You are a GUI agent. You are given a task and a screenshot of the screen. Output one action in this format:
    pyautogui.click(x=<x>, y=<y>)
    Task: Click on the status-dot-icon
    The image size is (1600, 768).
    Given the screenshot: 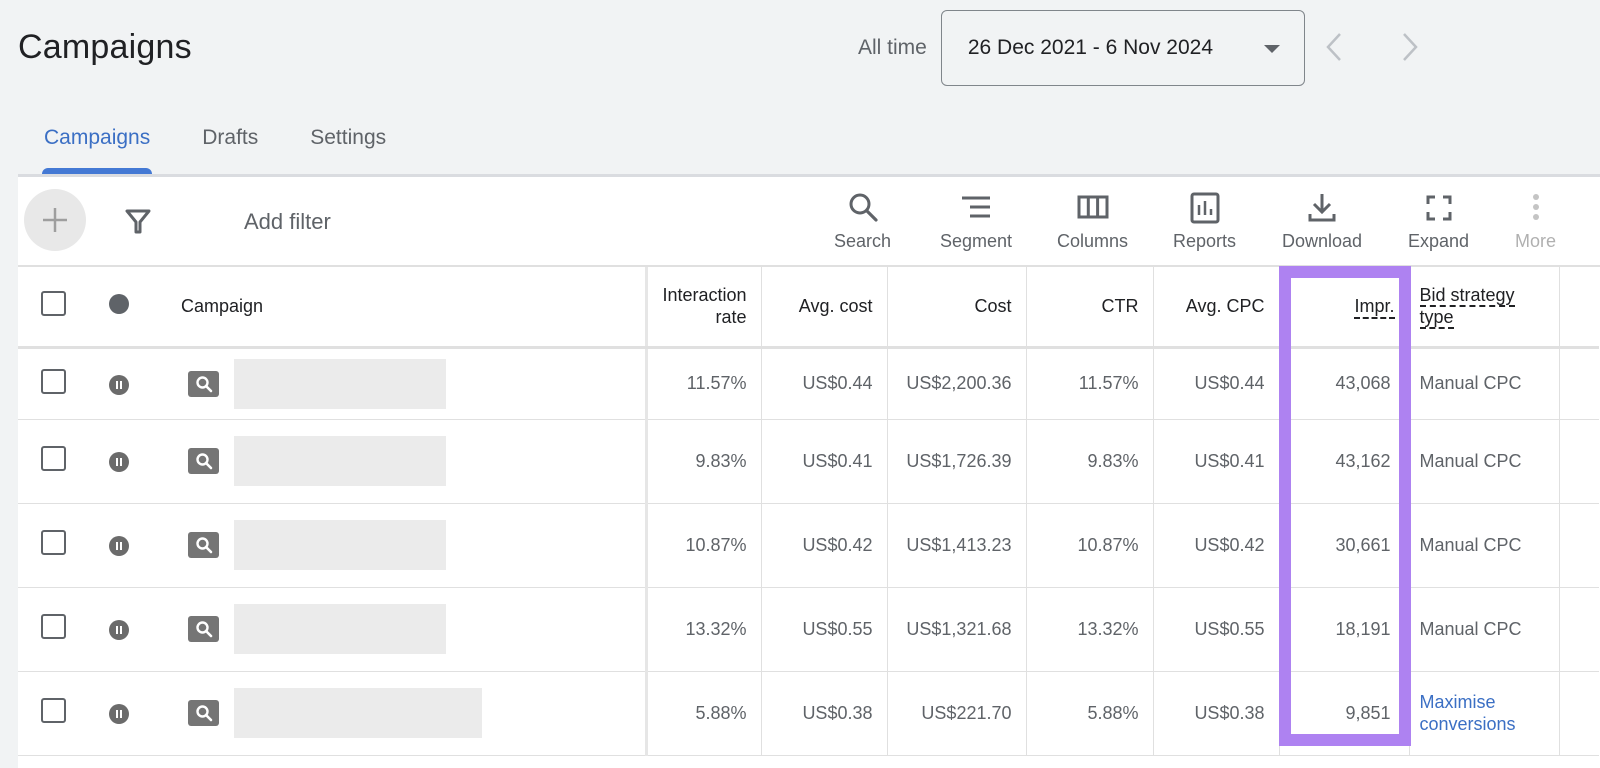 What is the action you would take?
    pyautogui.click(x=119, y=303)
    